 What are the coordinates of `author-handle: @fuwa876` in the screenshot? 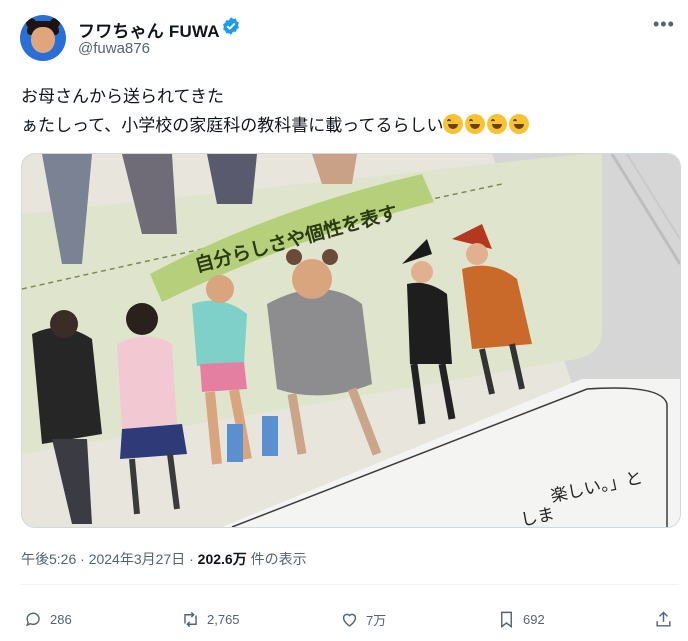 It's located at (114, 48).